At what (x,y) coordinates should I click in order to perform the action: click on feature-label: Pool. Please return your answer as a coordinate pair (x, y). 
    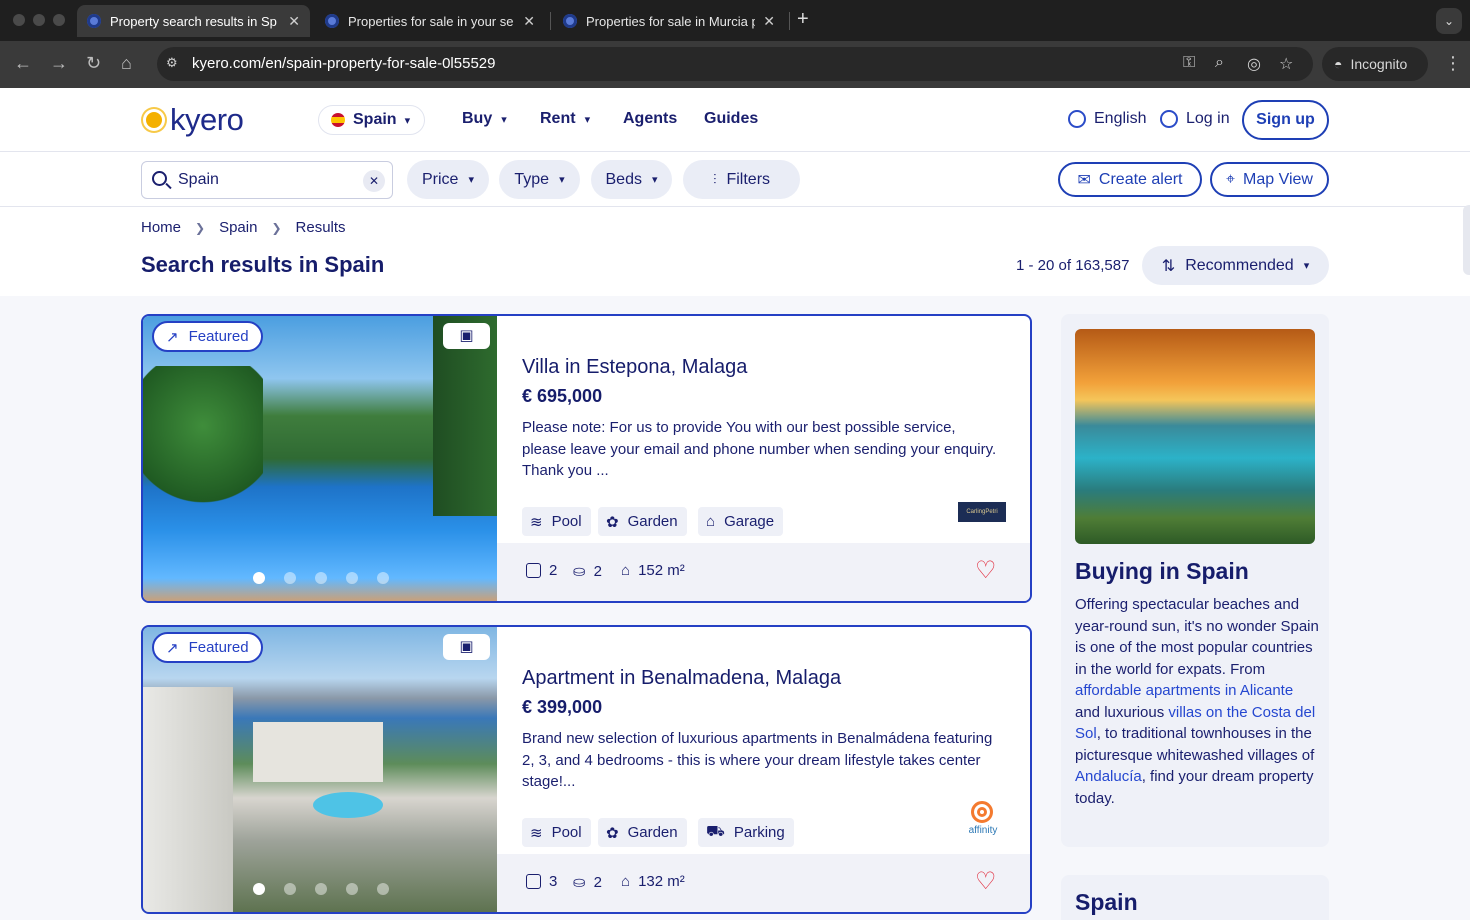
    Looking at the image, I should click on (566, 832).